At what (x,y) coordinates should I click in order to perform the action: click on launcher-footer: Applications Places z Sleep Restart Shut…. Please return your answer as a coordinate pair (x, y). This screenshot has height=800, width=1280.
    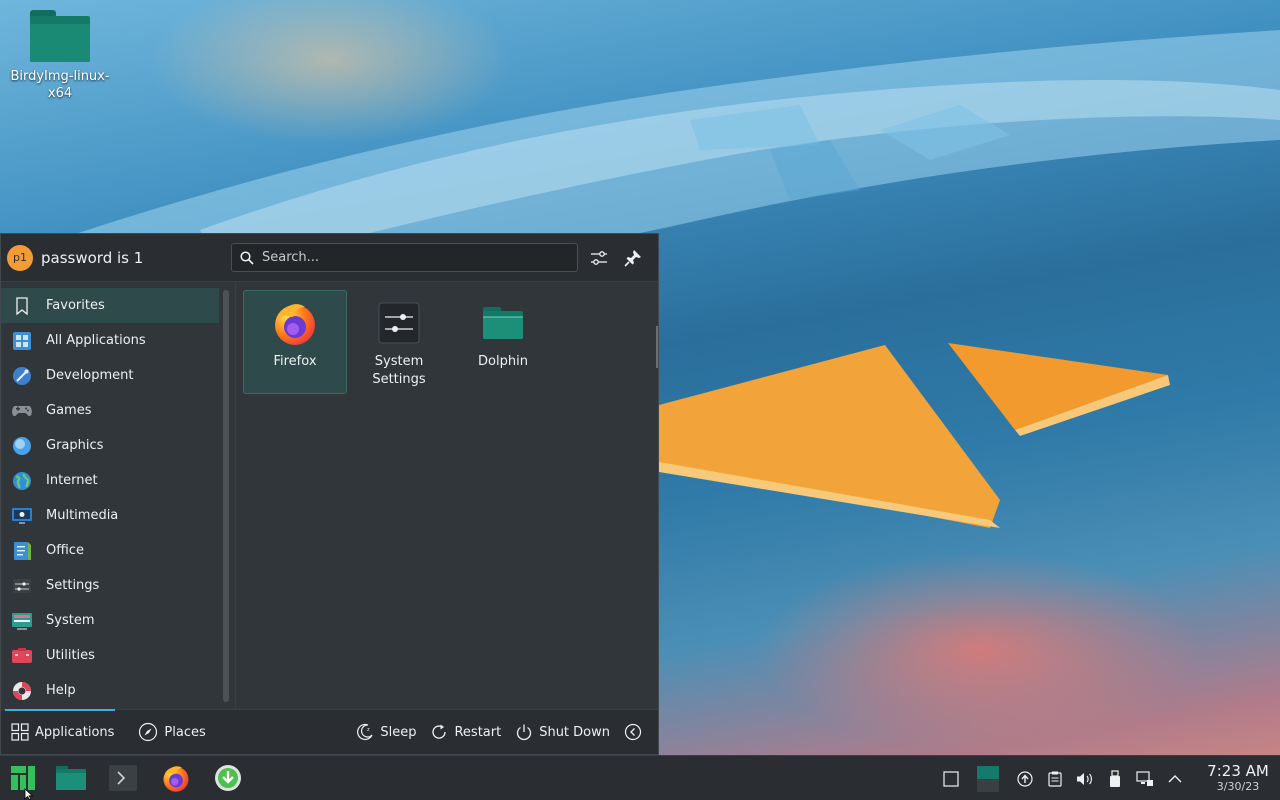
    Looking at the image, I should click on (329, 731).